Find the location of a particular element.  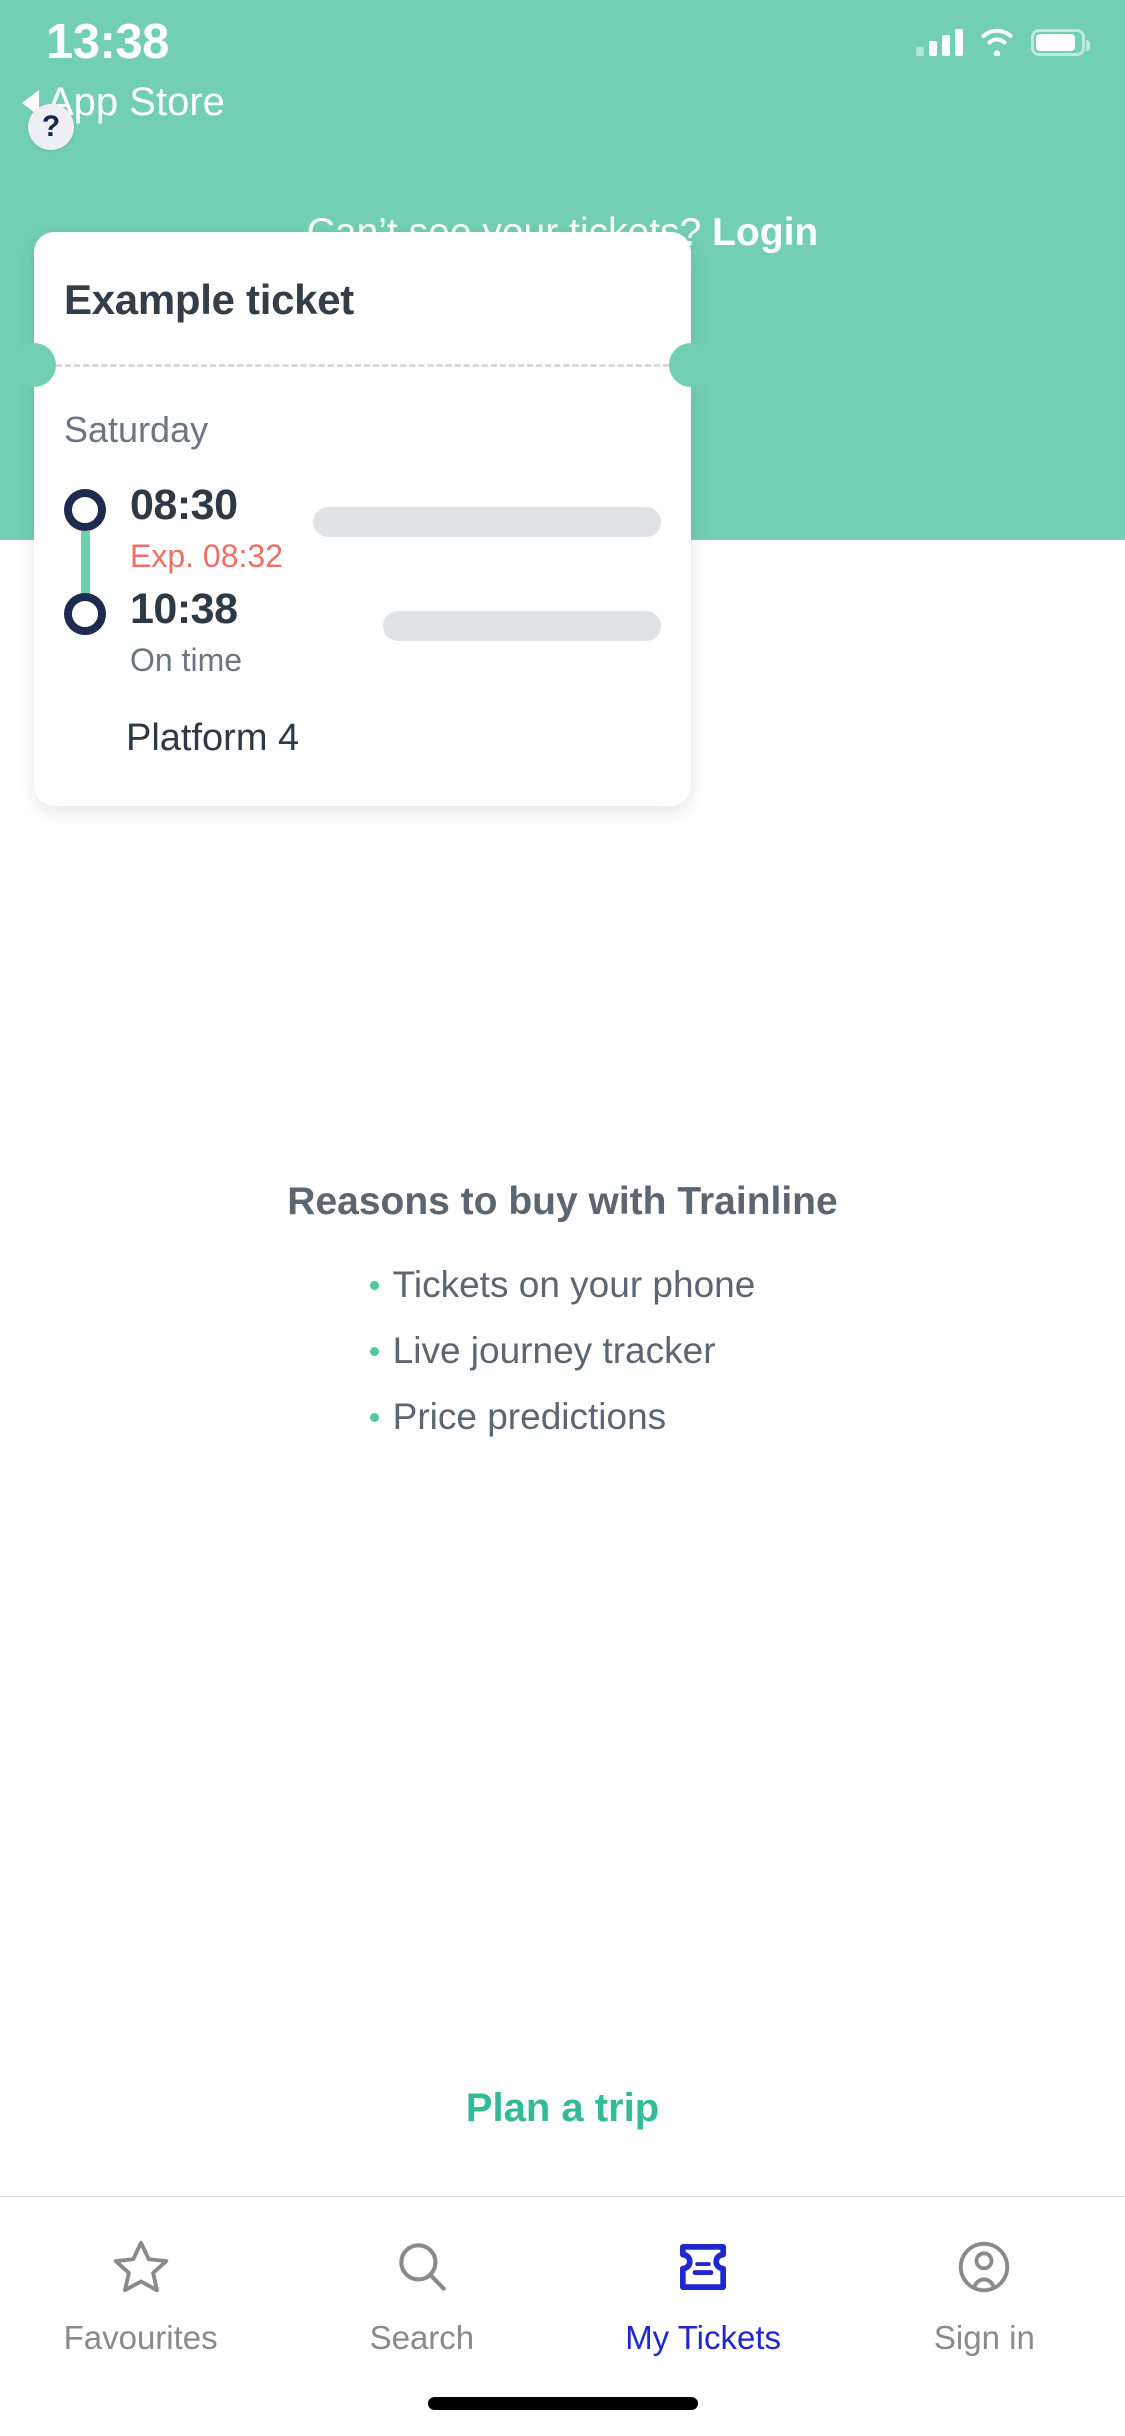

tab-label: Favourites is located at coordinates (140, 2337).